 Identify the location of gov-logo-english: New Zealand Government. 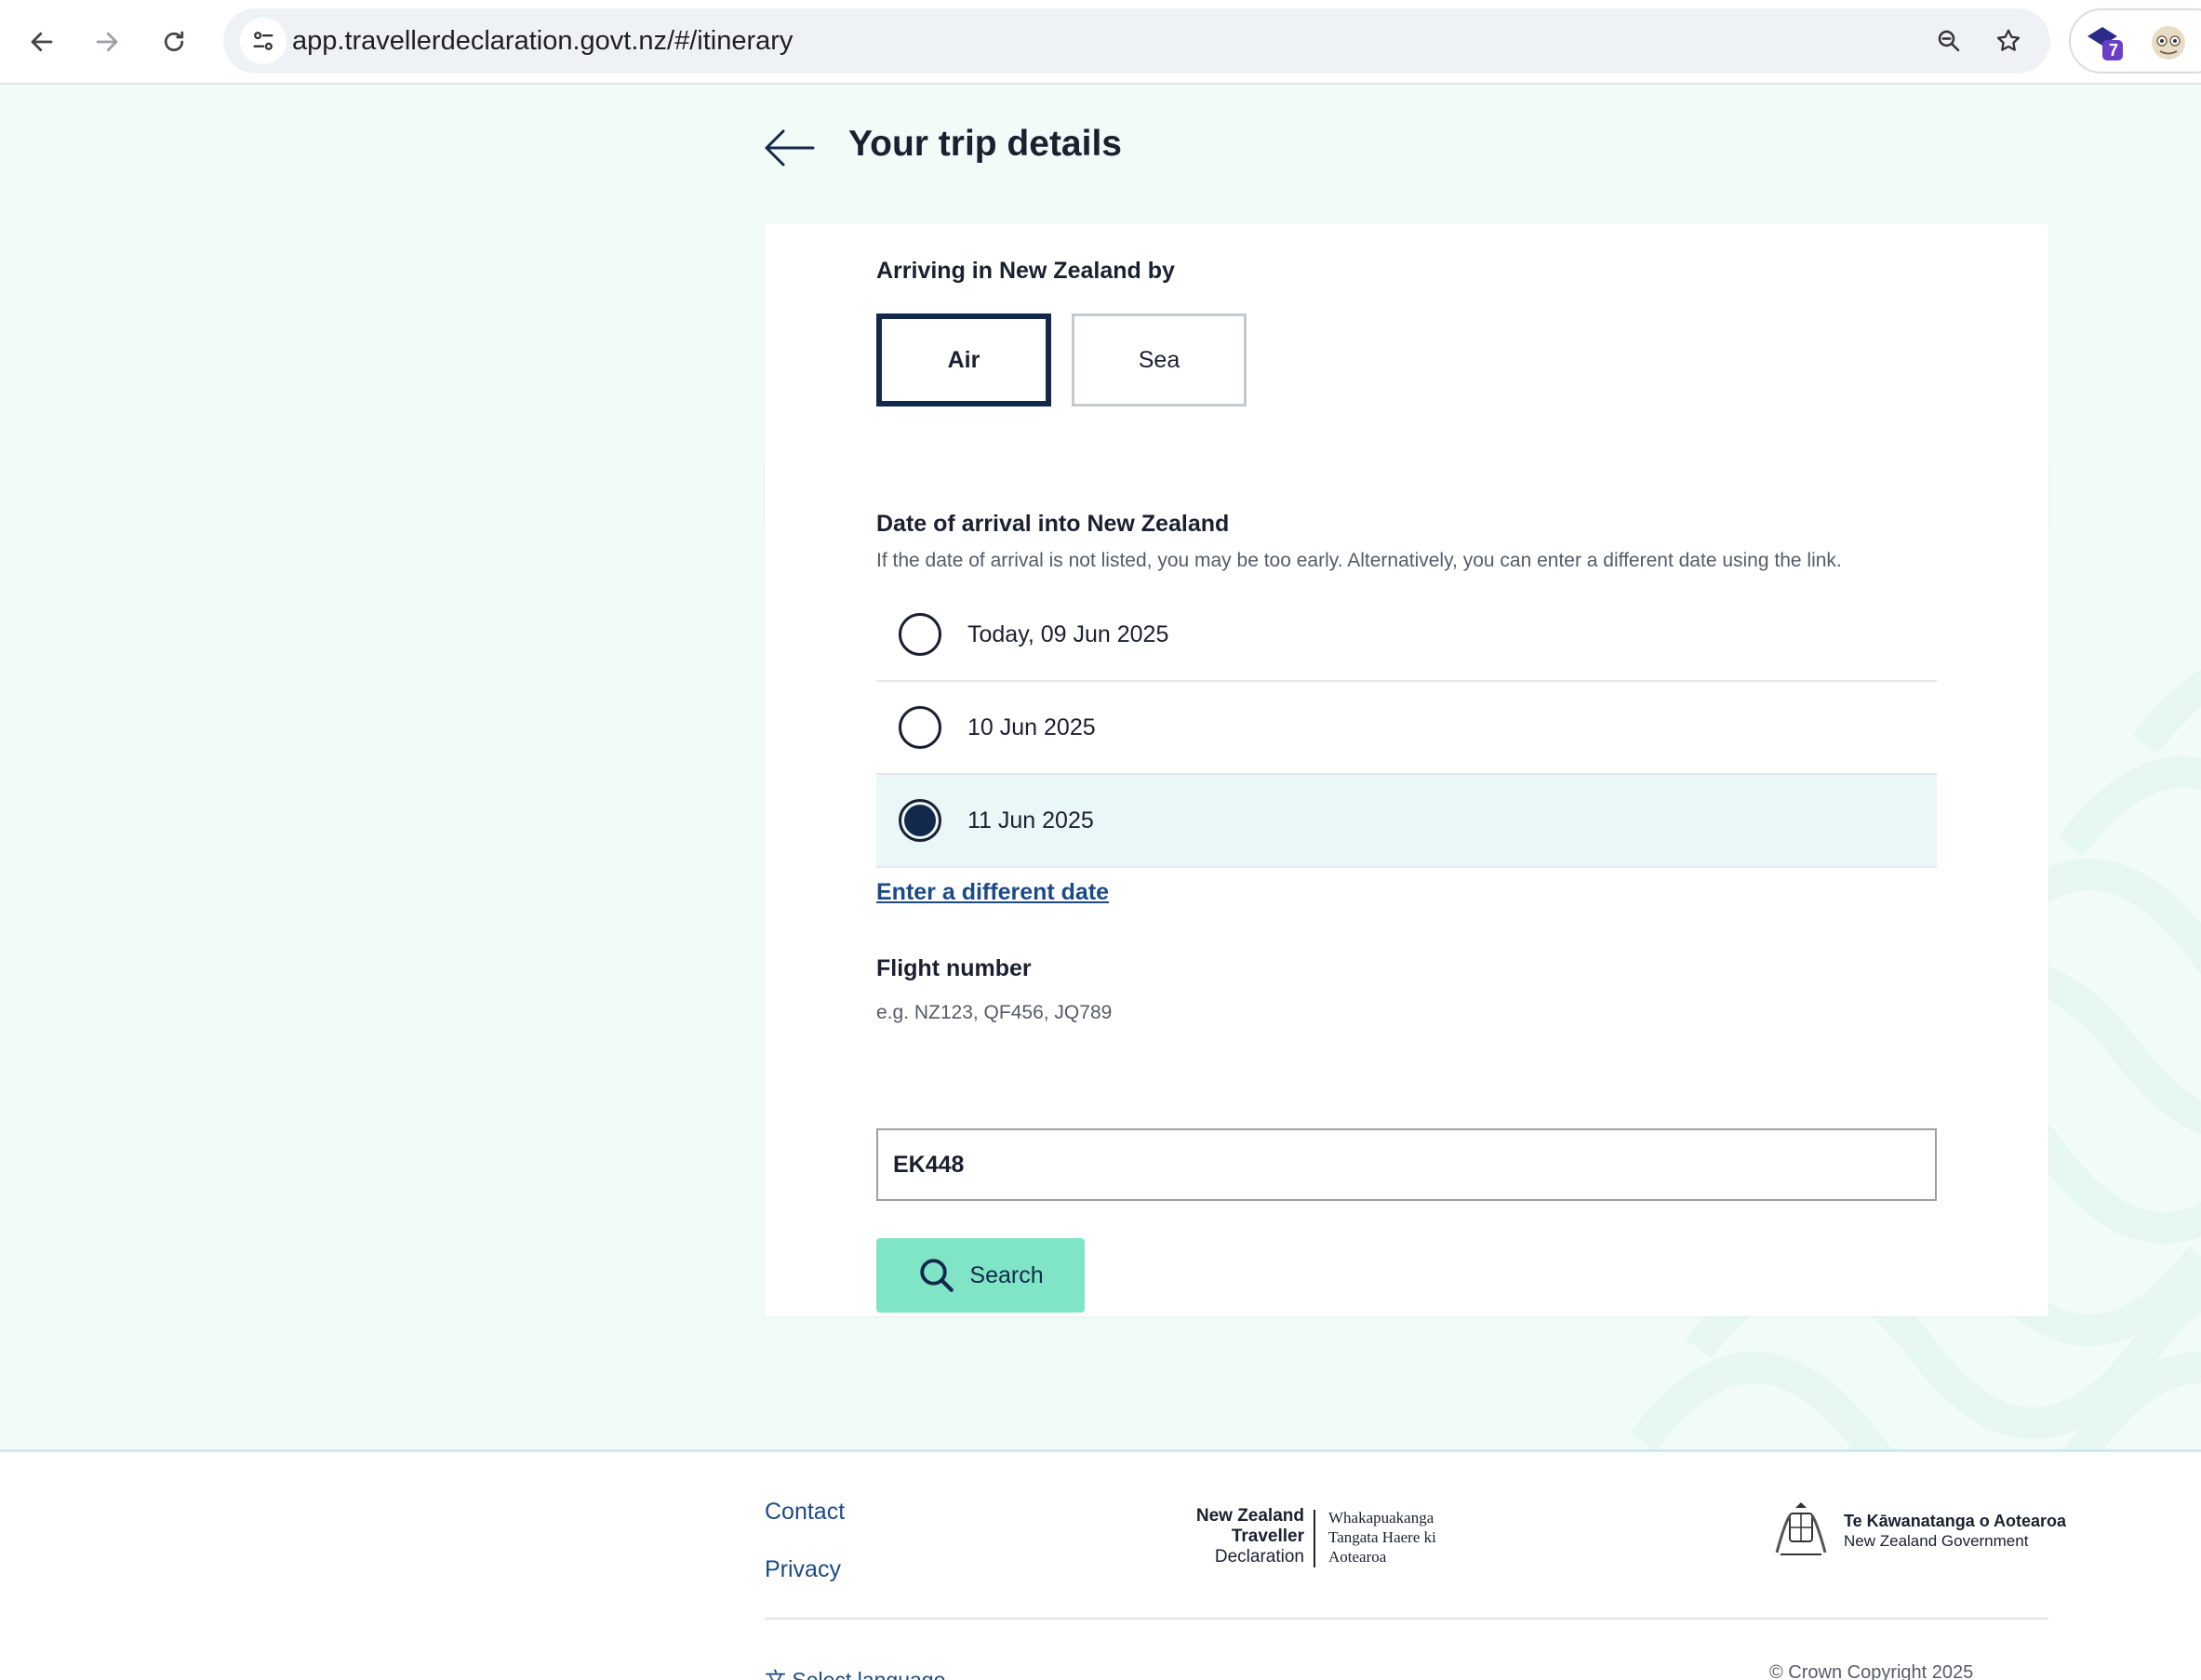
(1936, 1541).